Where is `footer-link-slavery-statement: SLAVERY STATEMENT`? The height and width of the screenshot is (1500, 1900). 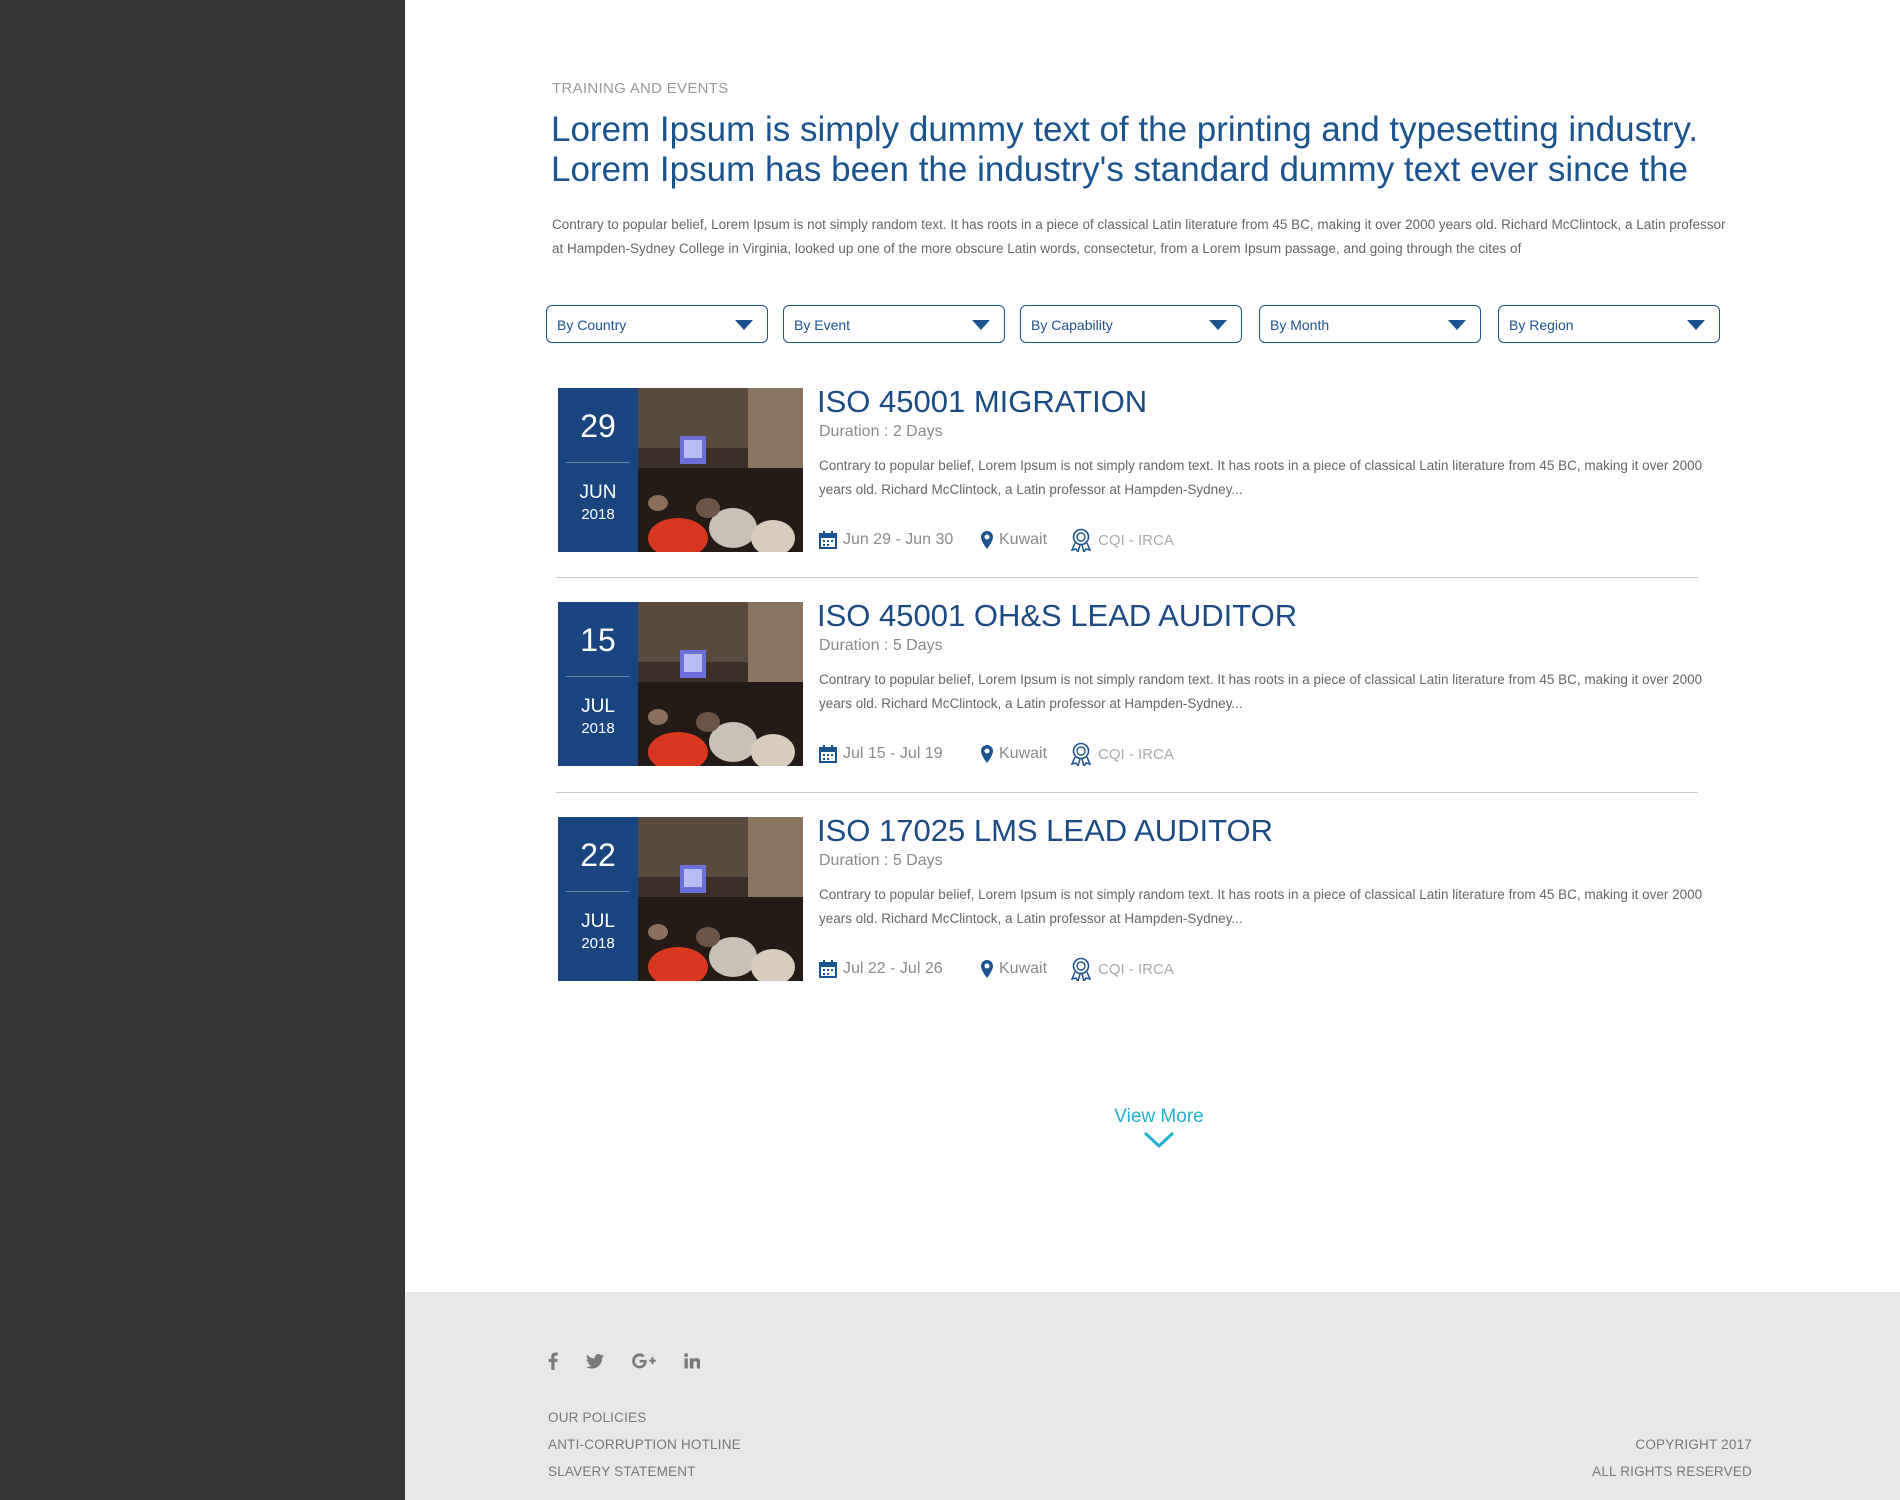
footer-link-slavery-statement: SLAVERY STATEMENT is located at coordinates (644, 1471).